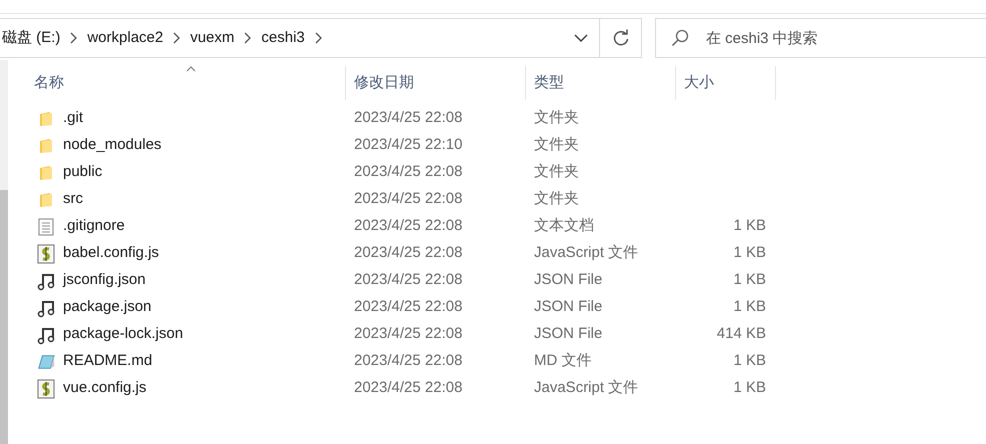 This screenshot has height=444, width=986. I want to click on breadcrumb-item: vuexm, so click(212, 38).